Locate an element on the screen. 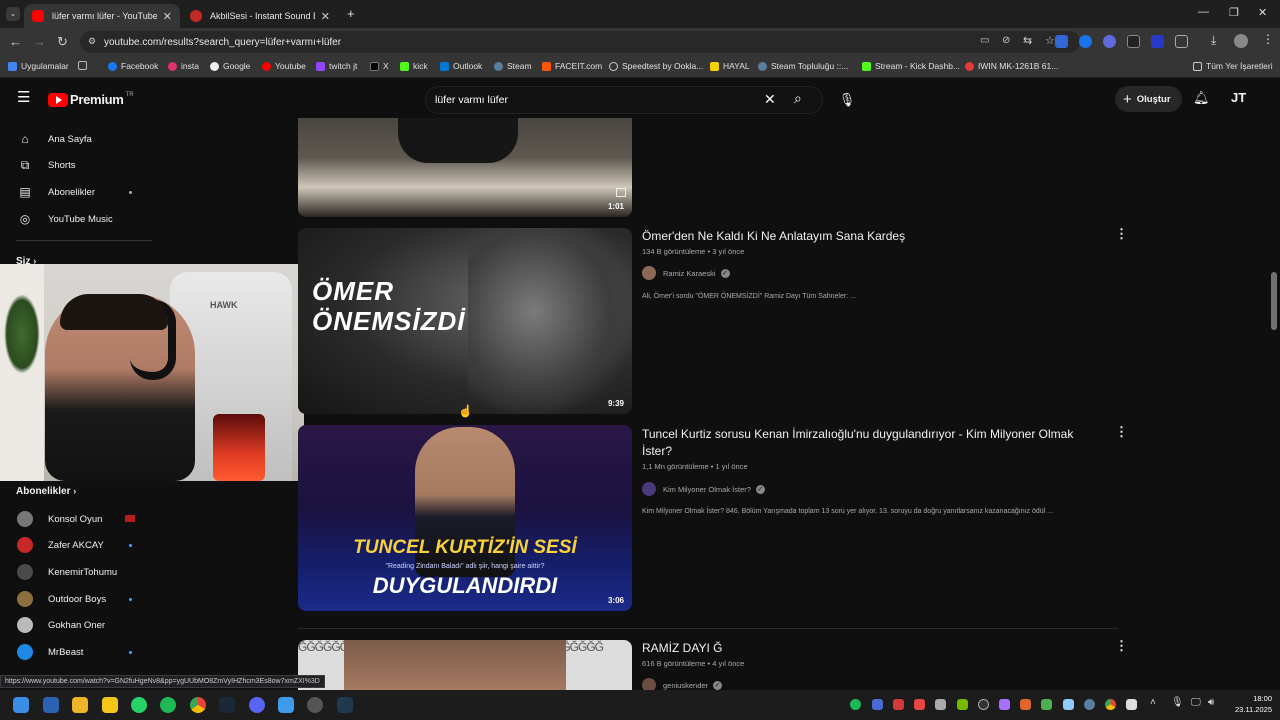 The width and height of the screenshot is (1280, 720). menu-hamburger-icon: ☰ is located at coordinates (23, 97).